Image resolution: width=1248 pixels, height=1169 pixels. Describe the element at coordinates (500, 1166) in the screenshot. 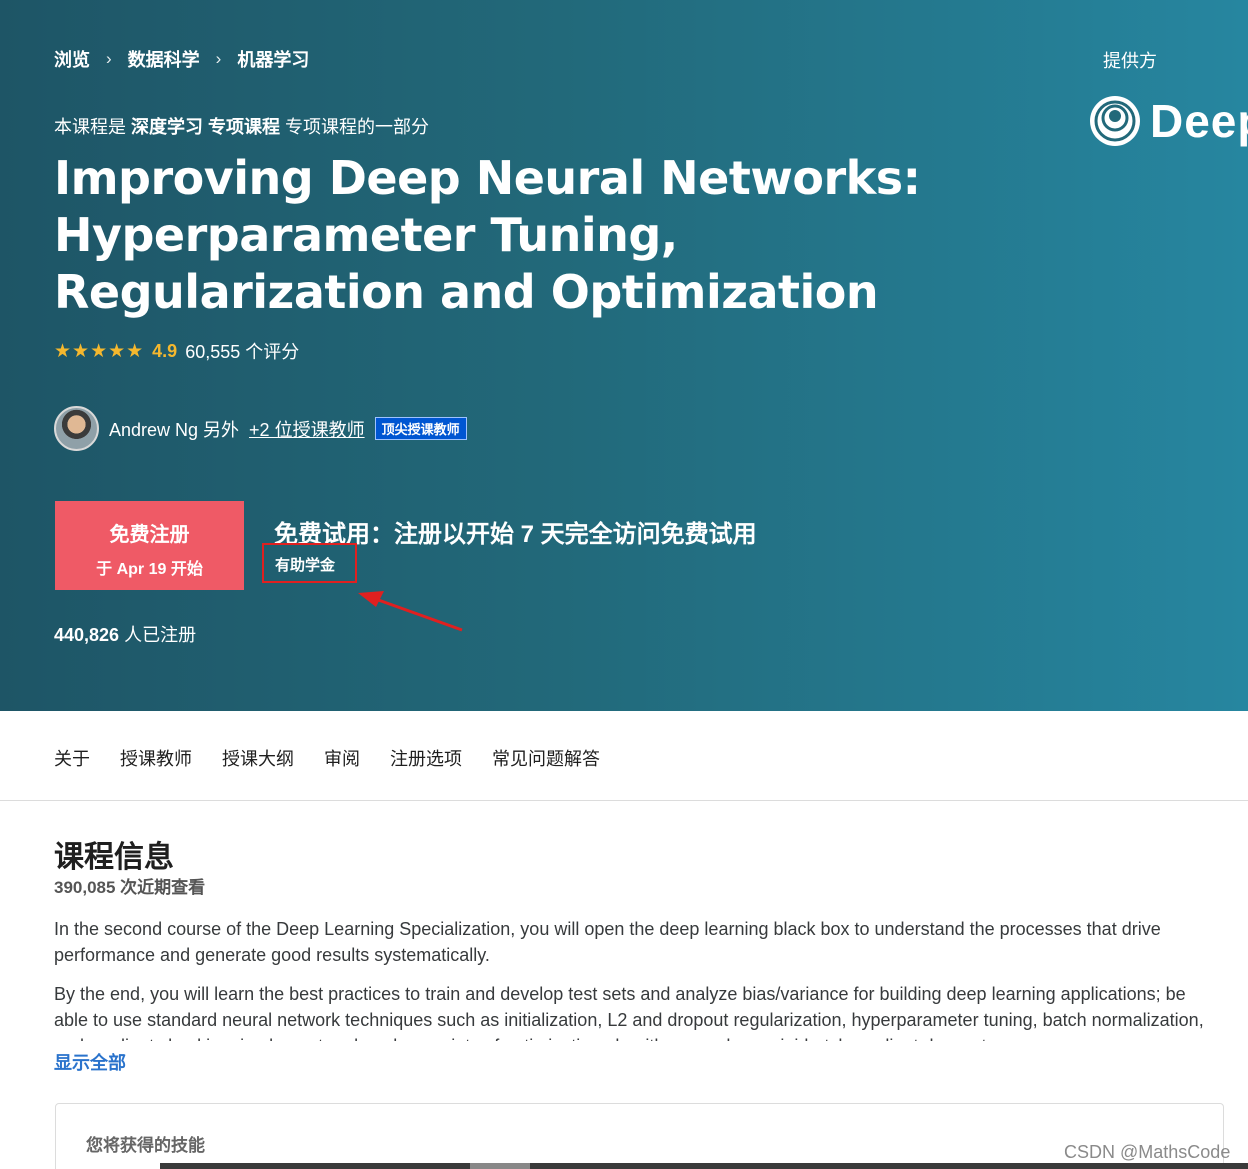

I see `scrollbar-thumb` at that location.